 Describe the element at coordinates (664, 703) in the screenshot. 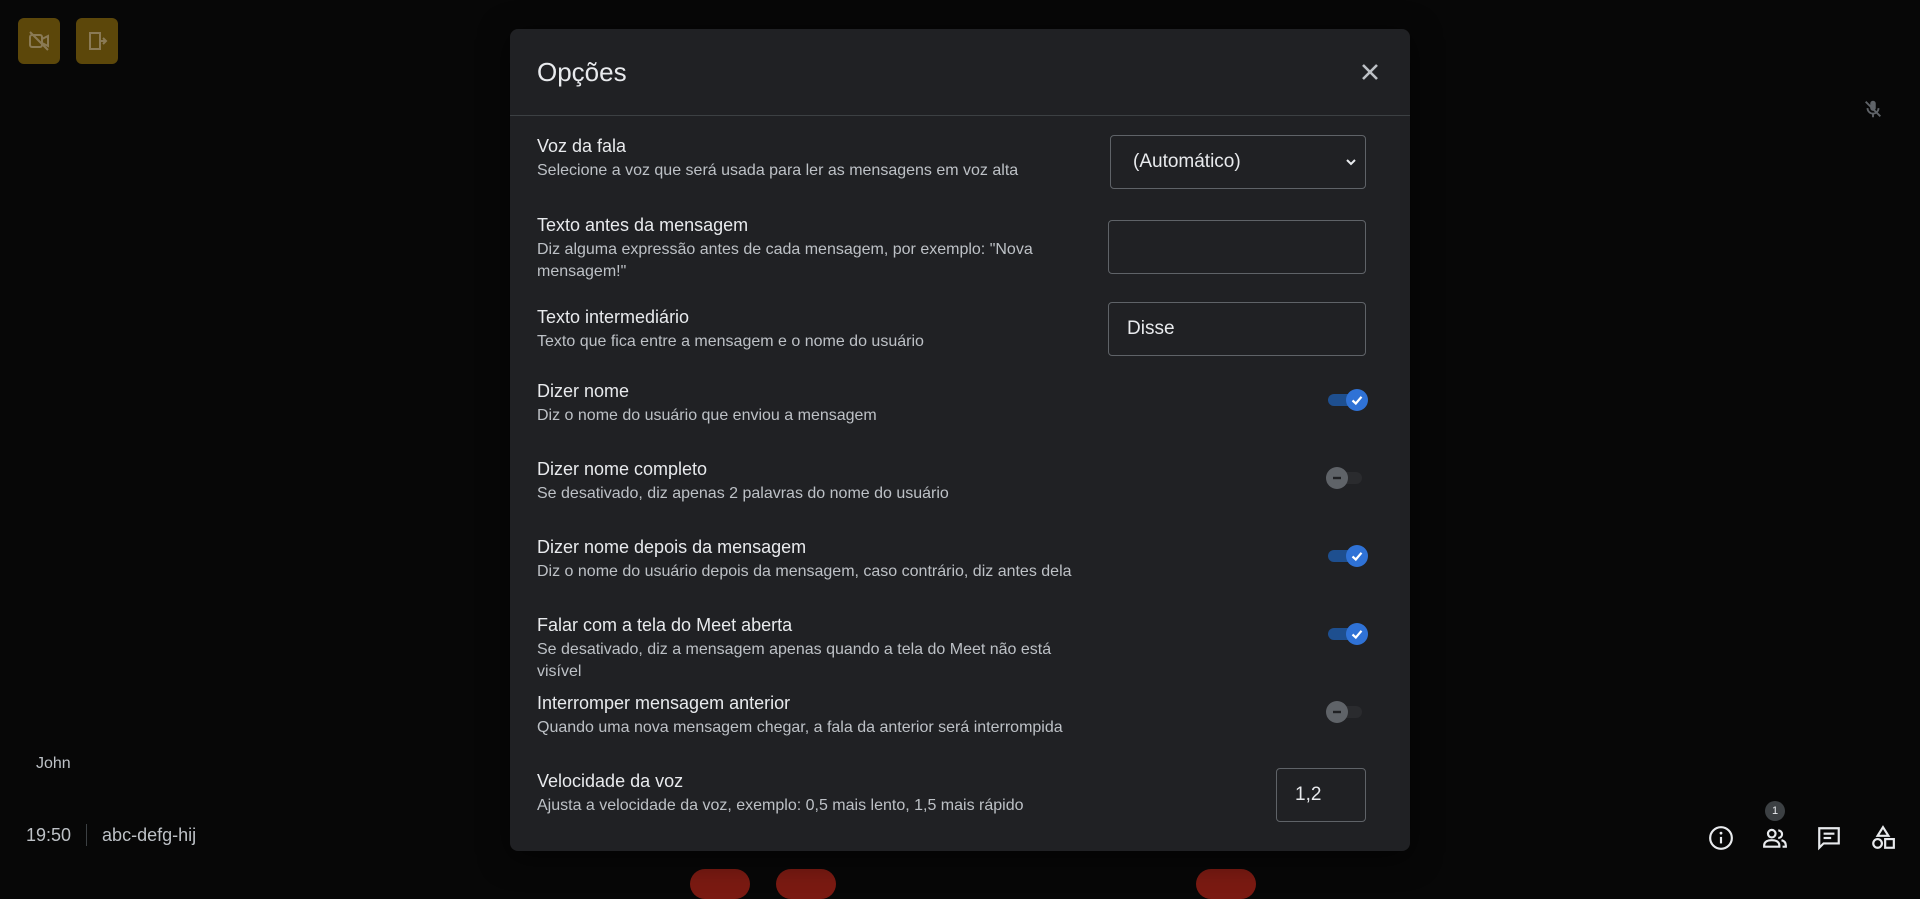

I see `option-label: Interromper mensagem anterior` at that location.